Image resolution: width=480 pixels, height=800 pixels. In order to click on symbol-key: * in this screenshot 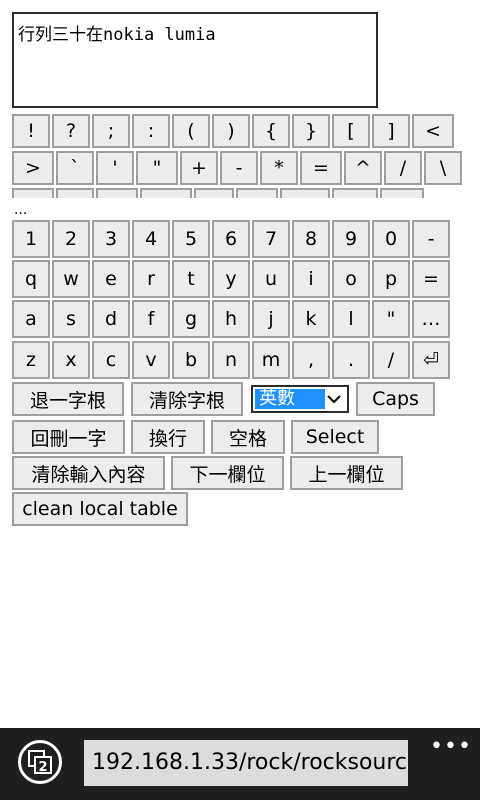, I will do `click(279, 168)`.